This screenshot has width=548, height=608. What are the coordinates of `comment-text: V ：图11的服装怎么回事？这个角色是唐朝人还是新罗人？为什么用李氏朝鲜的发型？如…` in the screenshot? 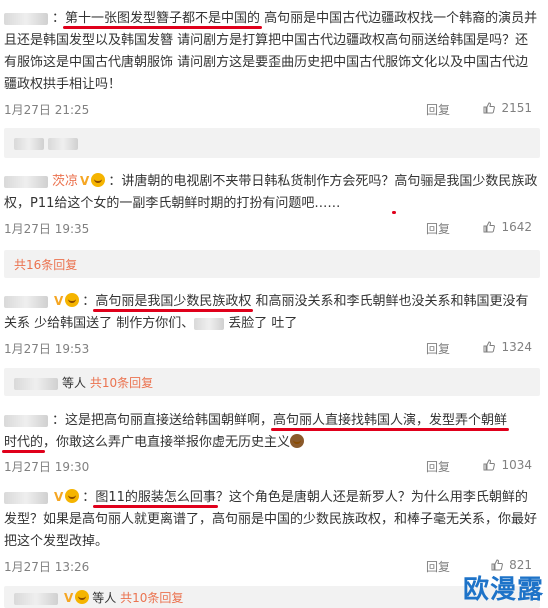 It's located at (272, 519).